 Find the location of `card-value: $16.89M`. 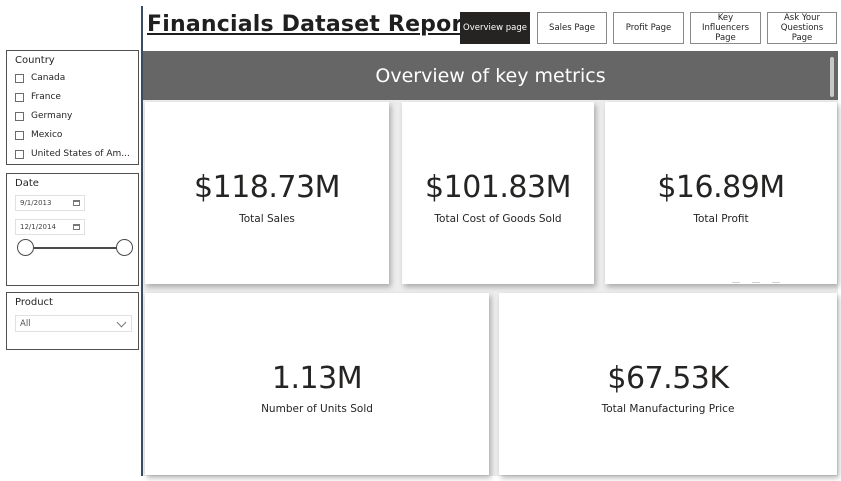

card-value: $16.89M is located at coordinates (721, 187).